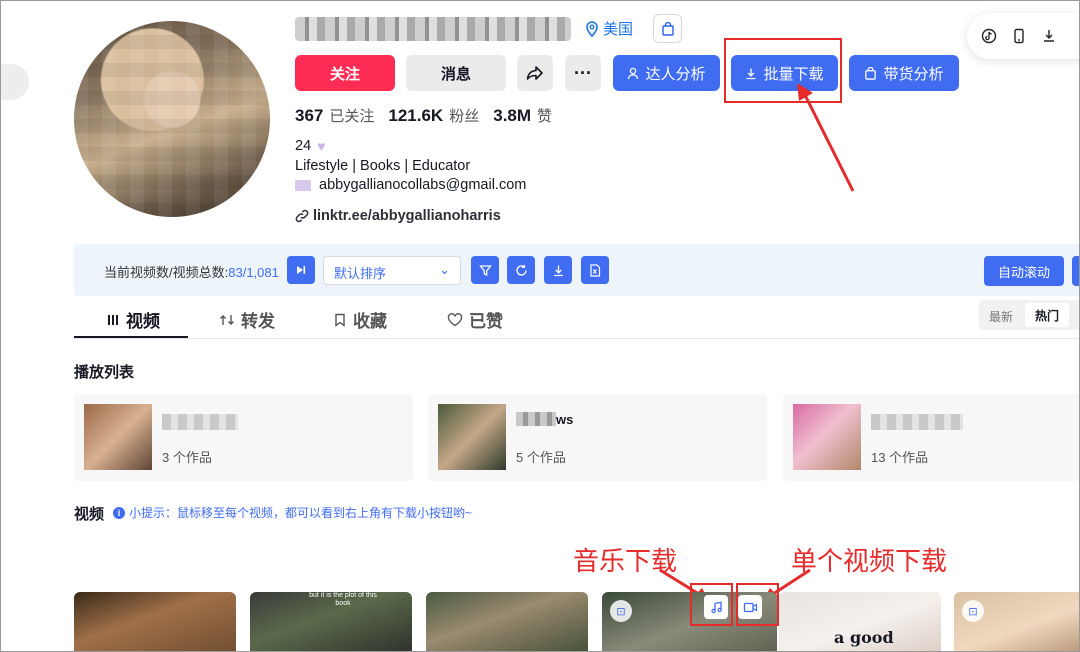  I want to click on stat-followers: 121.6K 粉丝, so click(433, 115).